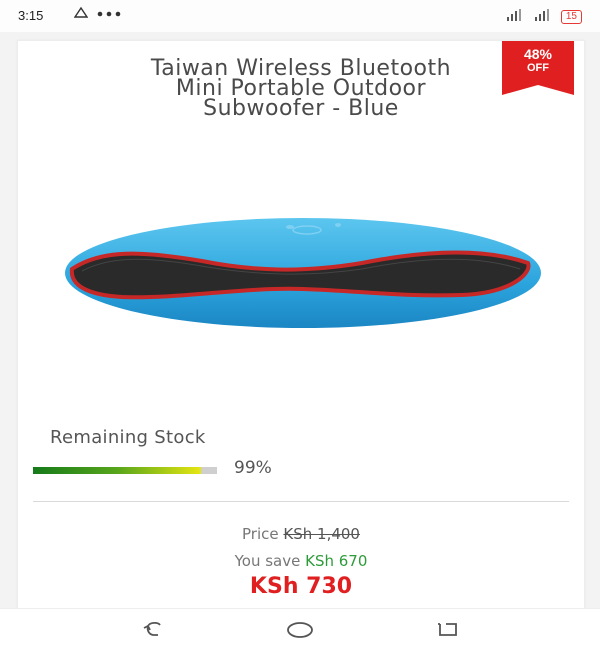 This screenshot has width=600, height=651. What do you see at coordinates (153, 630) in the screenshot?
I see `back-icon` at bounding box center [153, 630].